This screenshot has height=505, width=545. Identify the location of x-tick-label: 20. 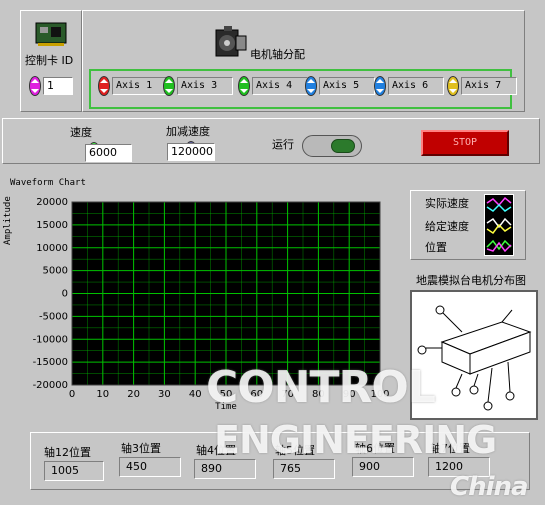
(133, 394).